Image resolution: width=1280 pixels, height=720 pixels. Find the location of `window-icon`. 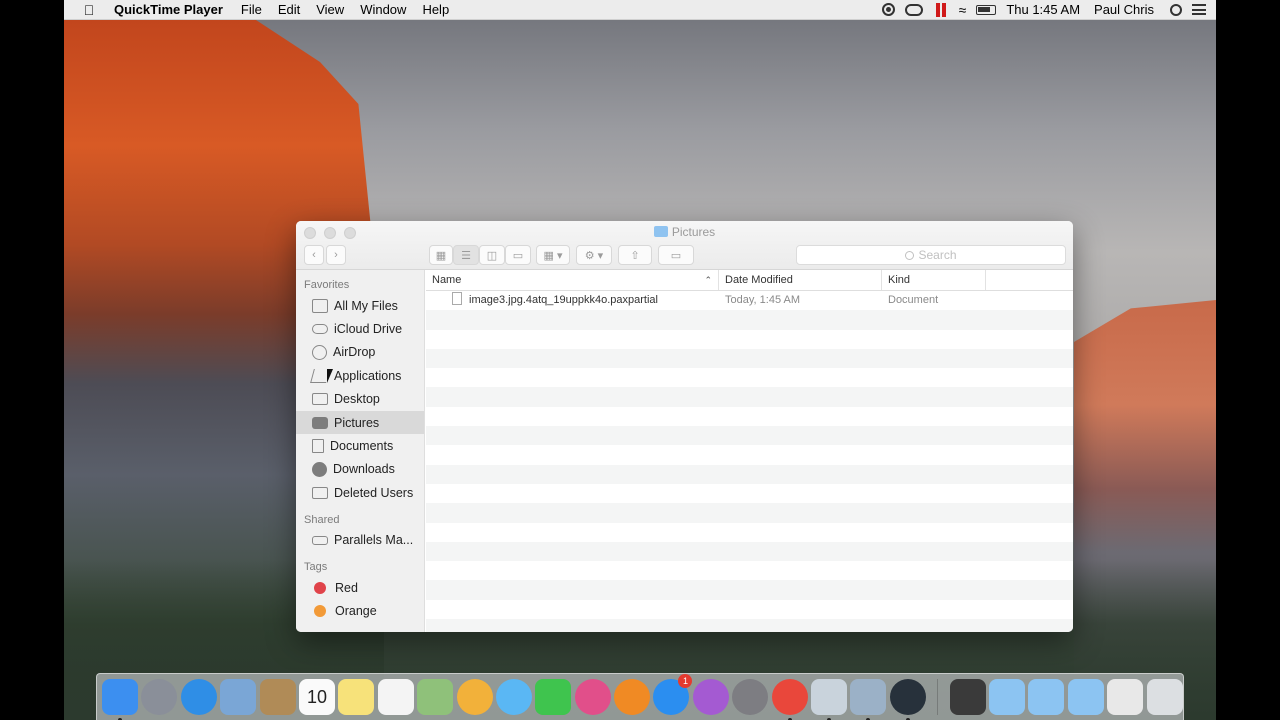

window-icon is located at coordinates (1125, 697).